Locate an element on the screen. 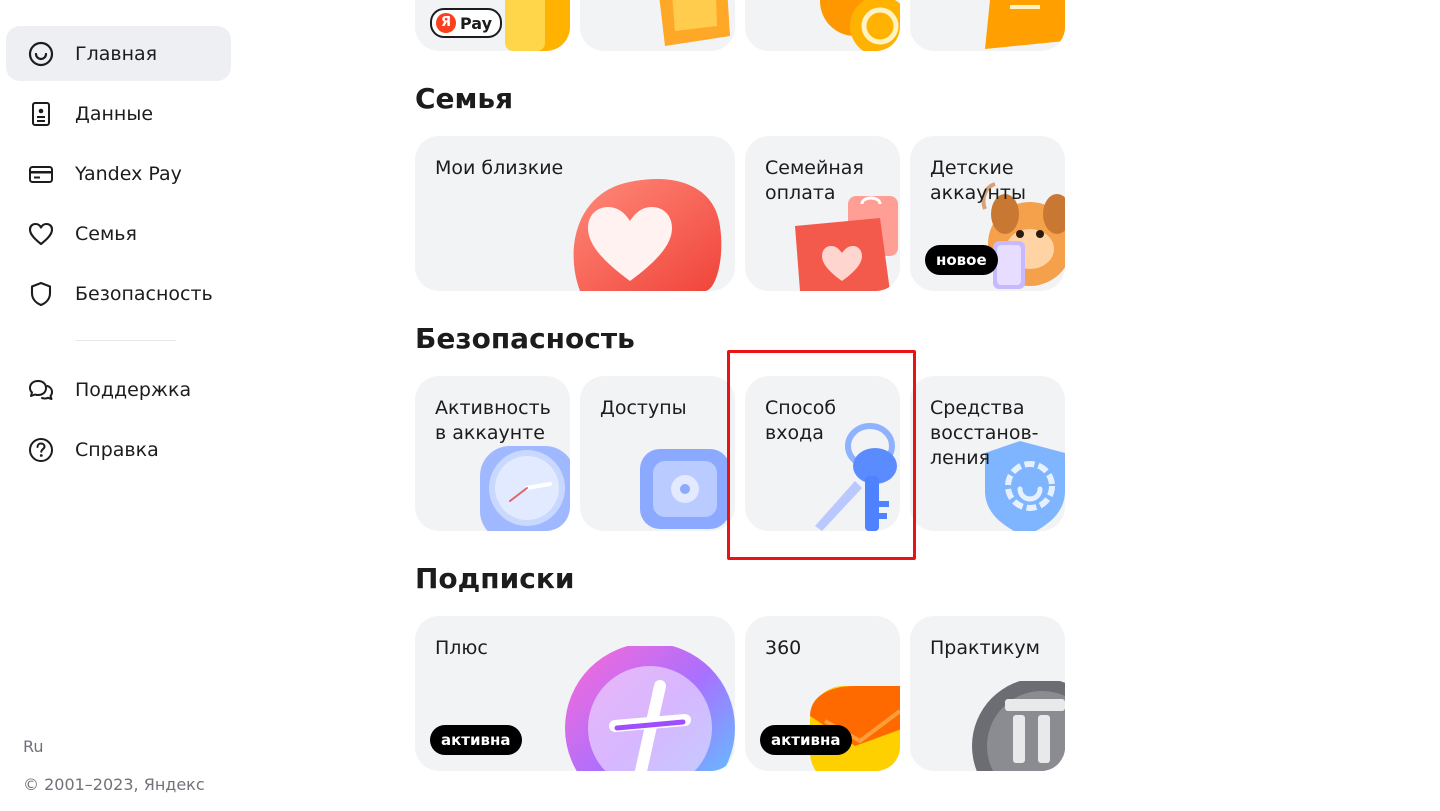  card-recovery-methods: Средства восстанов-ления is located at coordinates (987, 453).